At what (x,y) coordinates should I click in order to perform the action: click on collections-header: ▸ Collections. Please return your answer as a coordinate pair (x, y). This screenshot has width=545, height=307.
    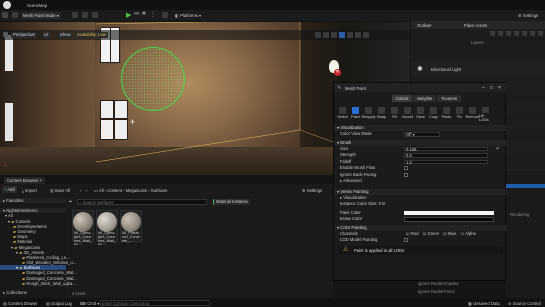
    Looking at the image, I should click on (15, 292).